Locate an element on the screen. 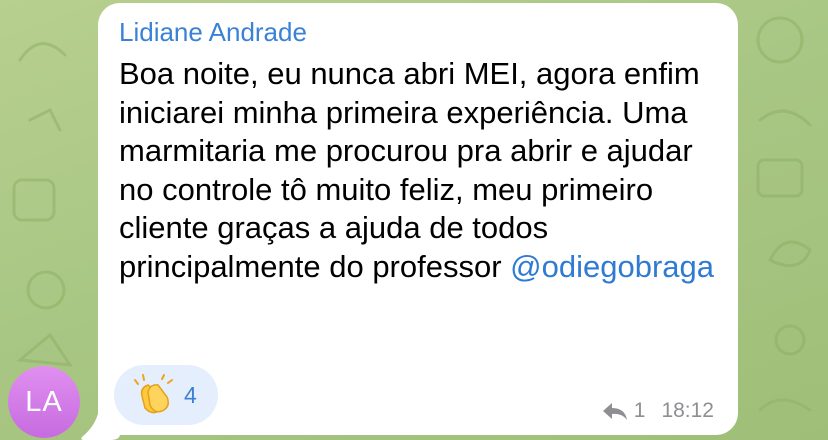 The height and width of the screenshot is (440, 828). sender-avatar: LA is located at coordinates (44, 402).